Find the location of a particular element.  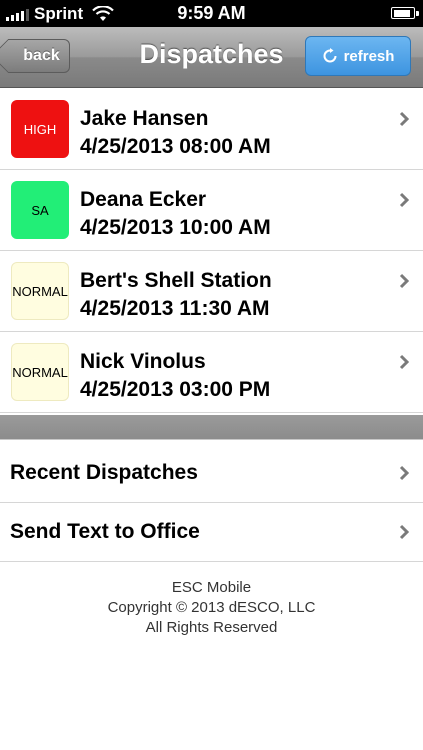

refresh-icon is located at coordinates (330, 55).